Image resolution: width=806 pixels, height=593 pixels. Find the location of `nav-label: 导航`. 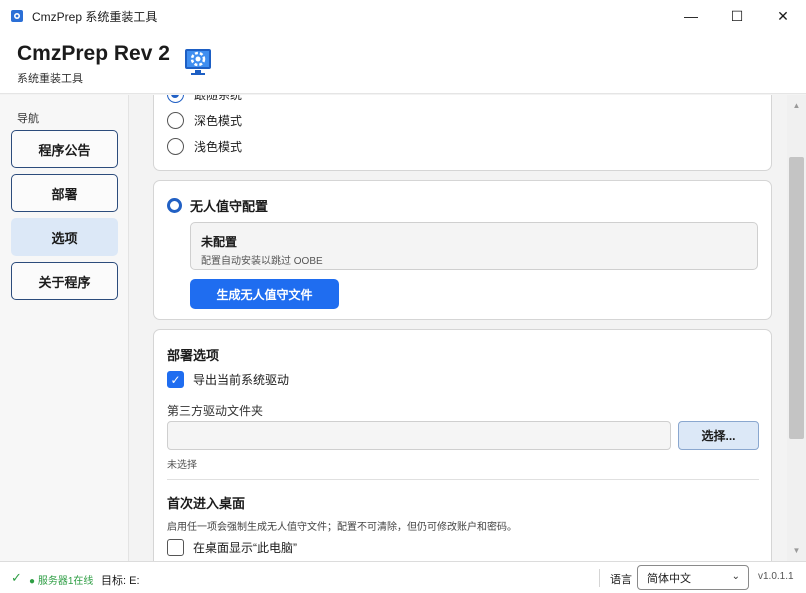

nav-label: 导航 is located at coordinates (28, 119).